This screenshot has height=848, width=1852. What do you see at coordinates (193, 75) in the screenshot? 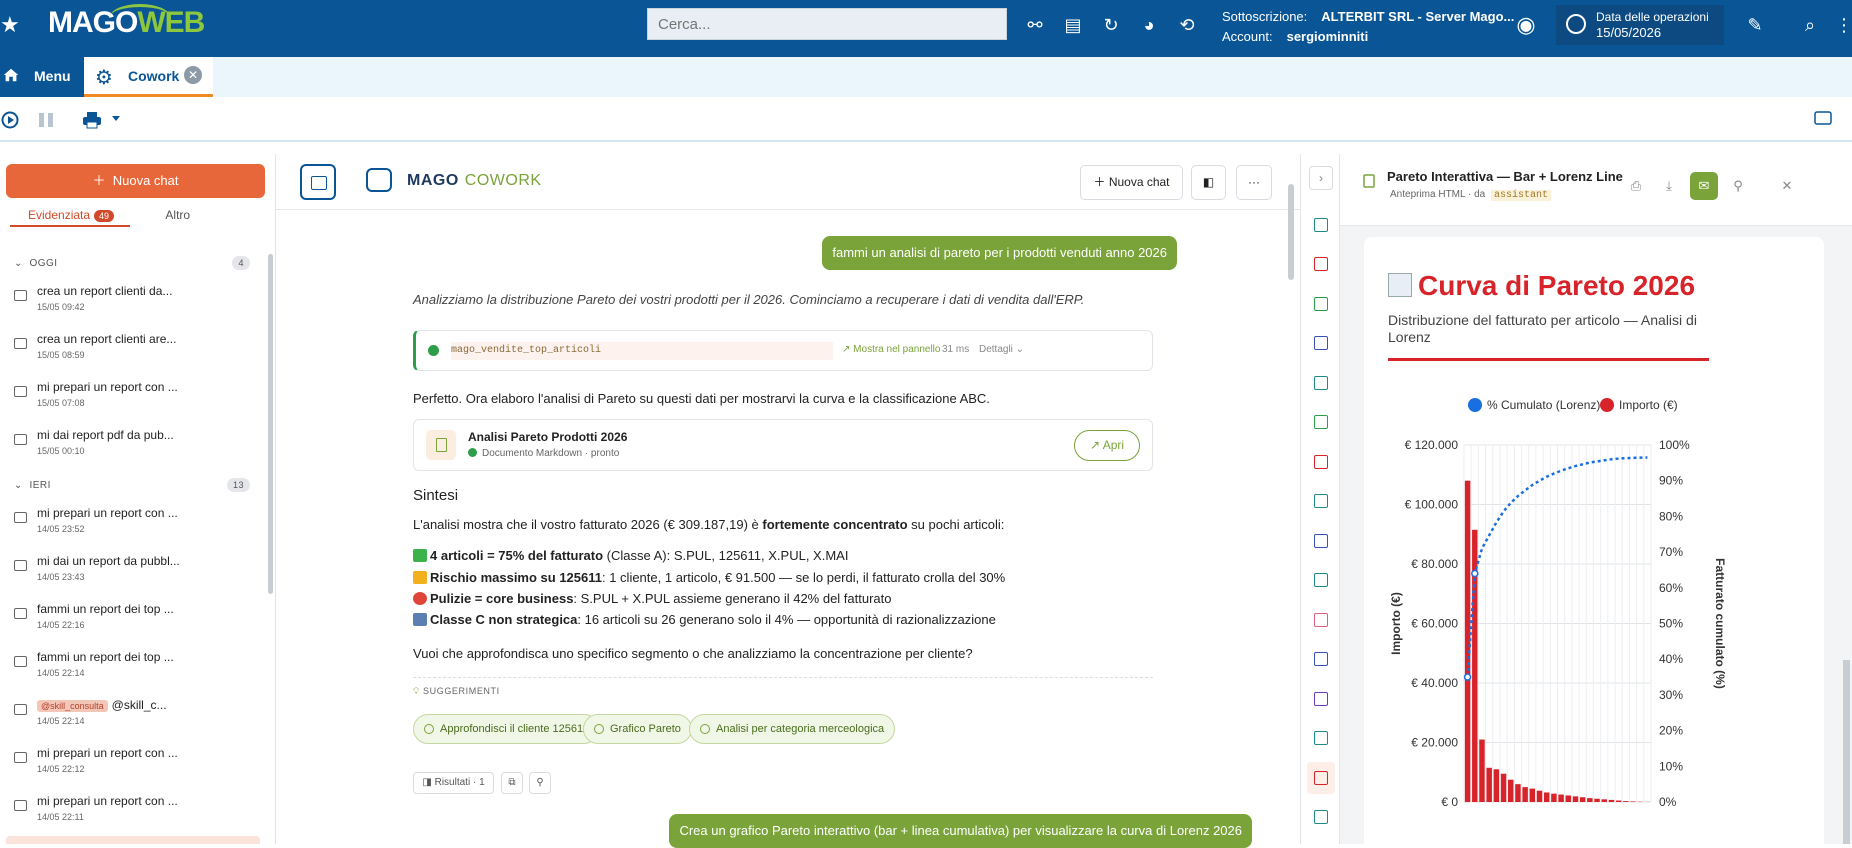
I see `close-tab-icon: ✕` at bounding box center [193, 75].